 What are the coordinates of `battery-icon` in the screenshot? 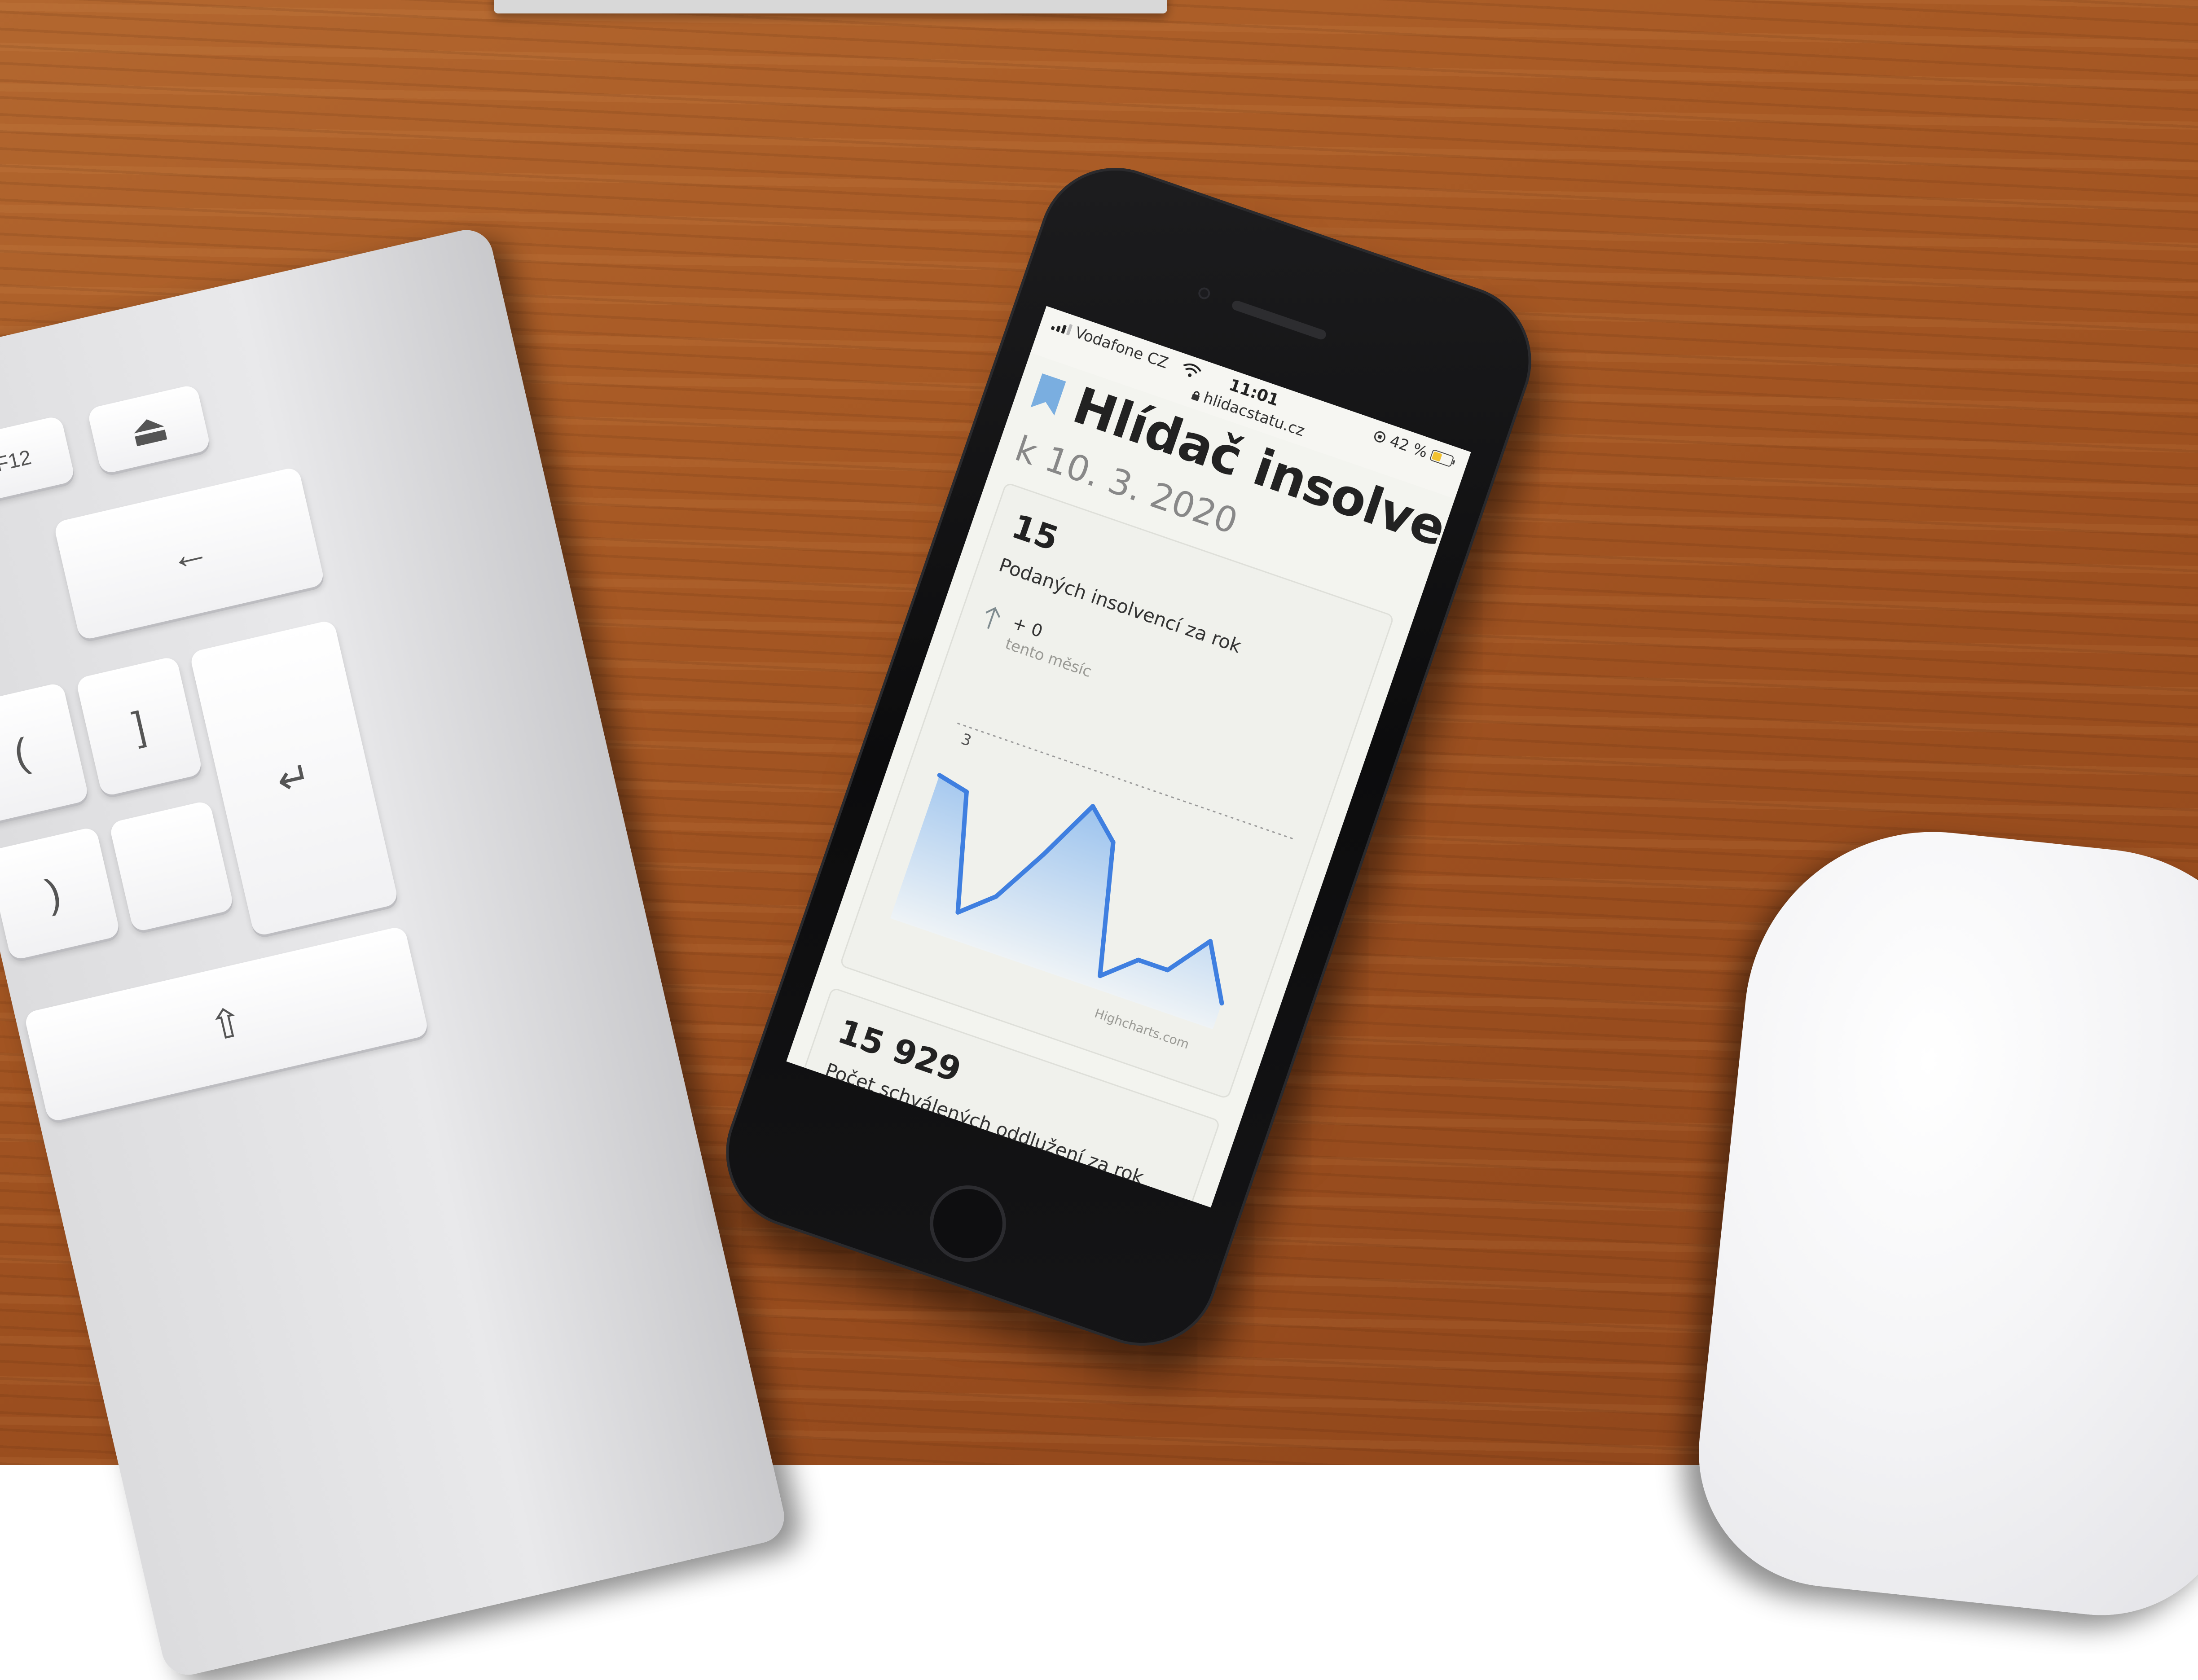 It's located at (1442, 458).